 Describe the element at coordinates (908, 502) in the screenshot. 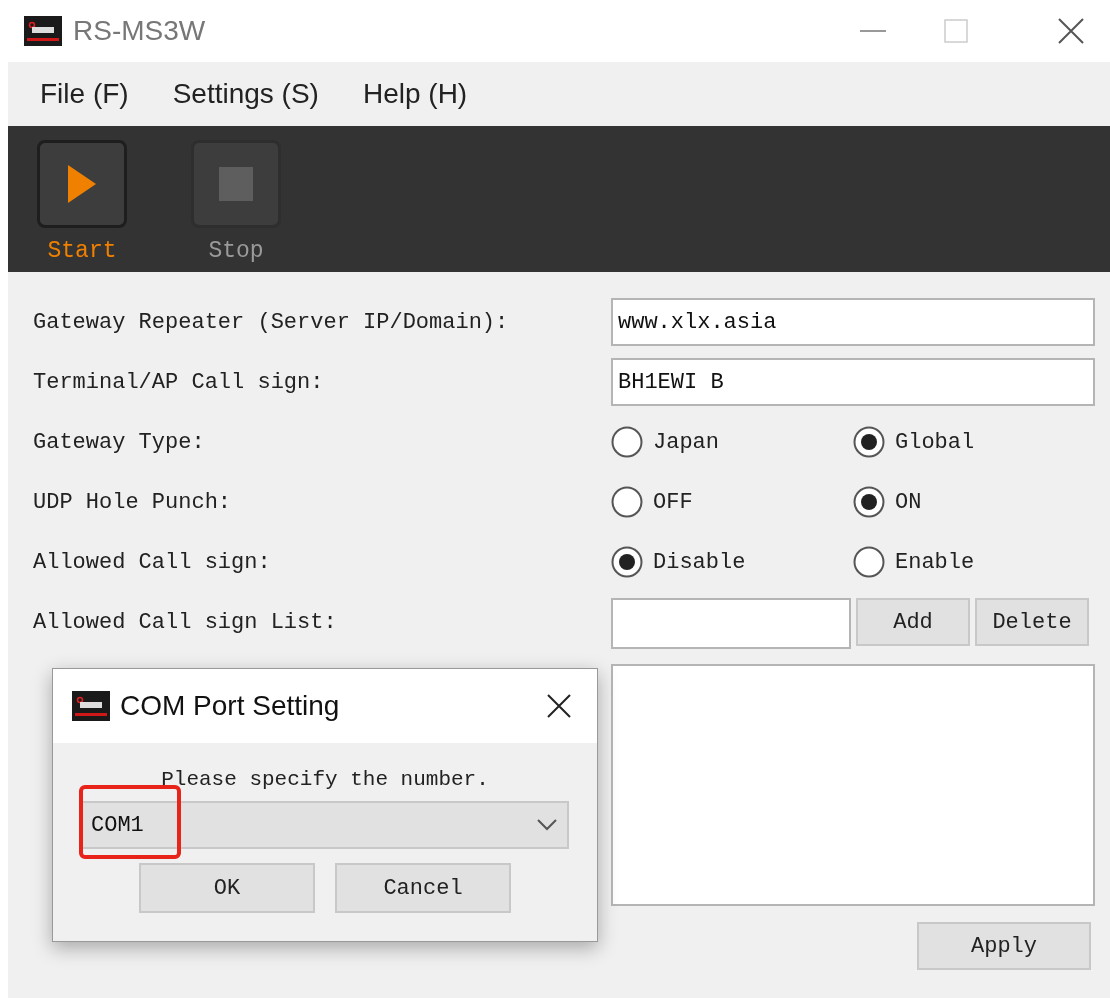

I see `radio-label: ON` at that location.